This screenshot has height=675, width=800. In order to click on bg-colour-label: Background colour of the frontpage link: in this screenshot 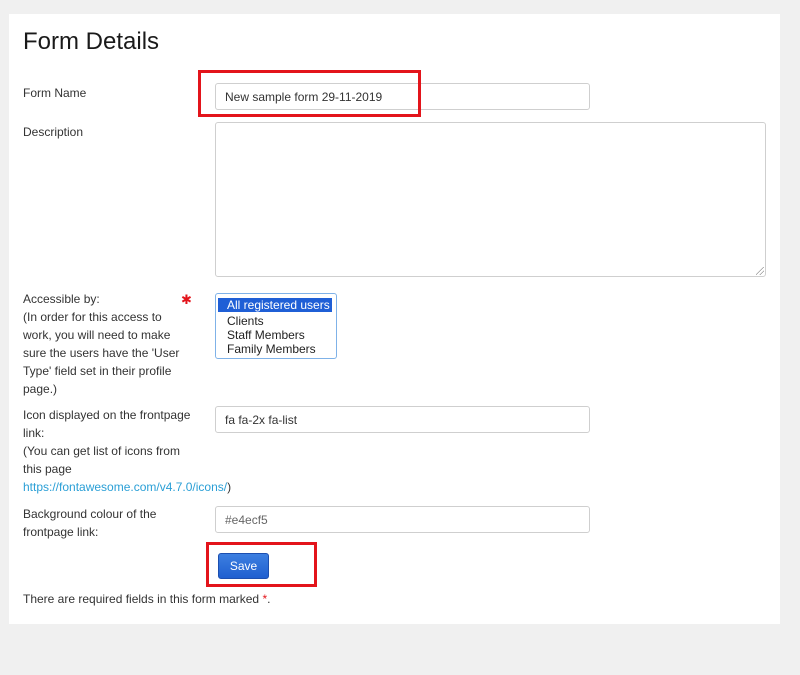, I will do `click(90, 523)`.